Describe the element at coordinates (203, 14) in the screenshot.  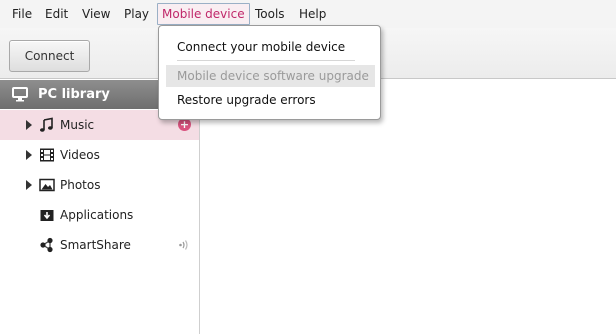
I see `menu-mobile-device: Mobile device` at that location.